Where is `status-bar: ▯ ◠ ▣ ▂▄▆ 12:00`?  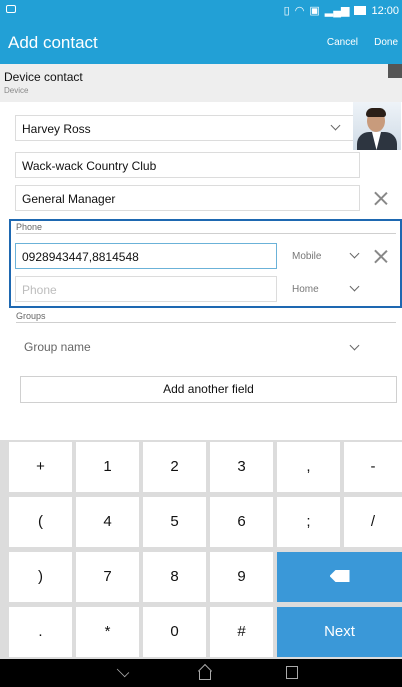 status-bar: ▯ ◠ ▣ ▂▄▆ 12:00 is located at coordinates (201, 11).